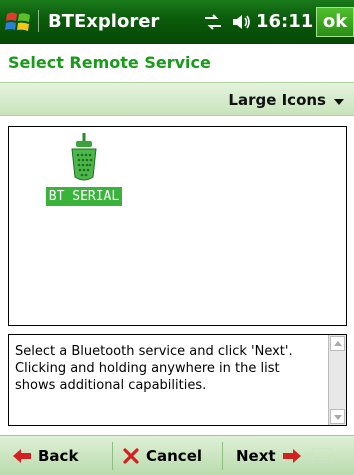  I want to click on clock: 16:11, so click(285, 21).